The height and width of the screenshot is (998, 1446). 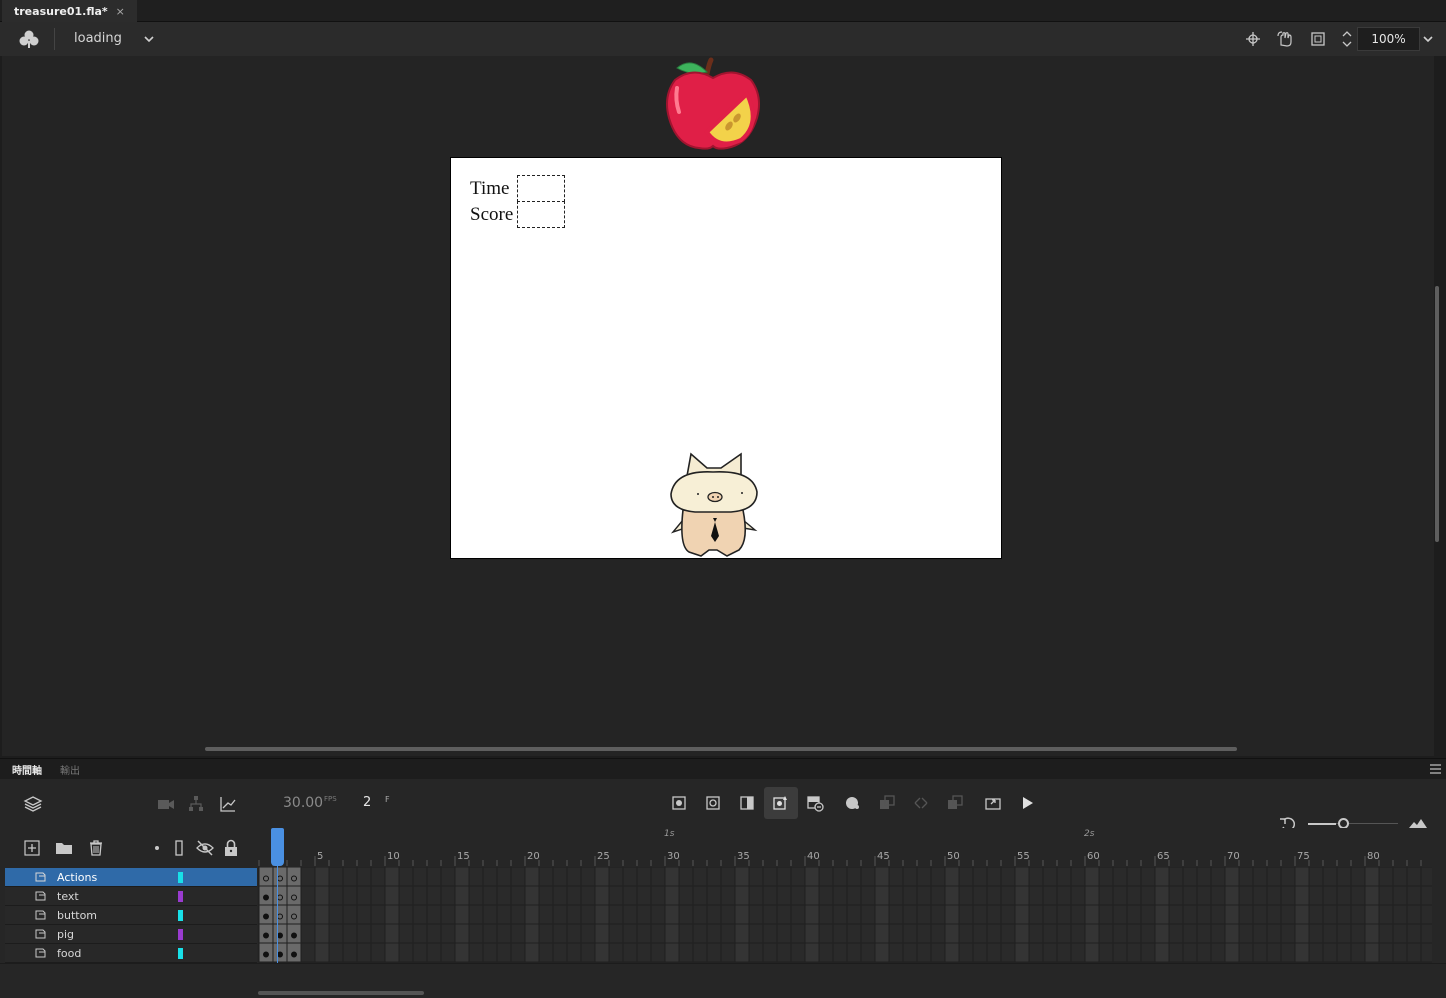 I want to click on horizontal-scrollbar, so click(x=721, y=749).